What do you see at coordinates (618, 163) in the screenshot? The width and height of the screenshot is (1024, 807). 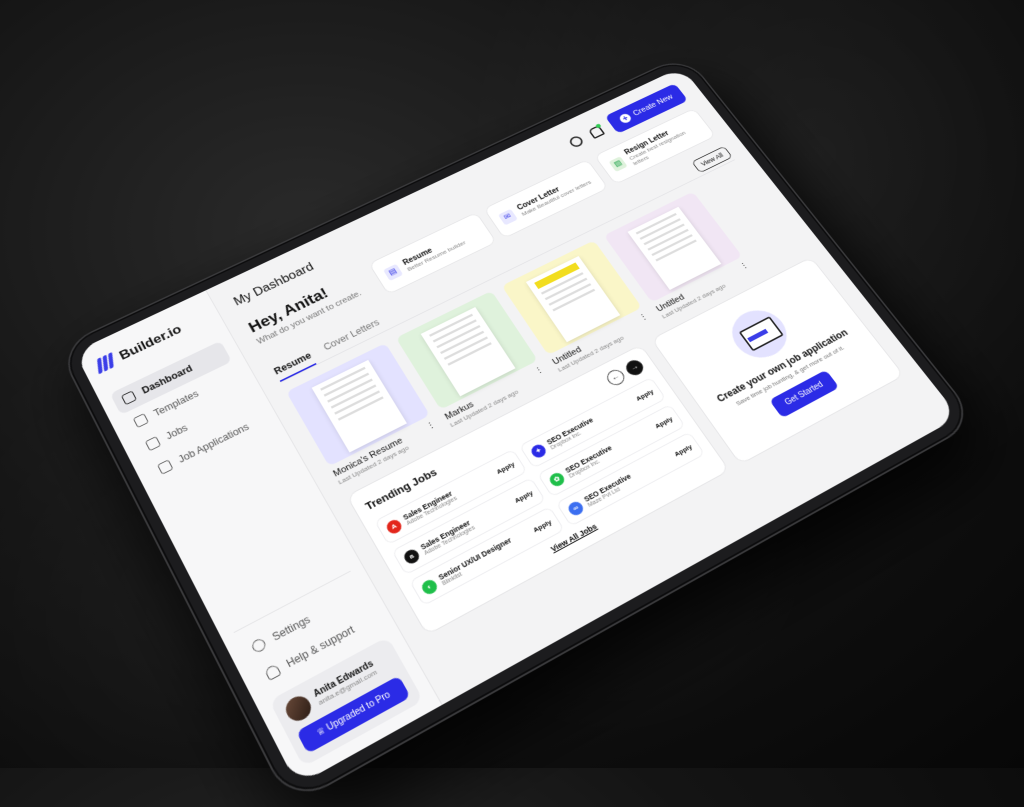 I see `resign-letter-icon: ▧` at bounding box center [618, 163].